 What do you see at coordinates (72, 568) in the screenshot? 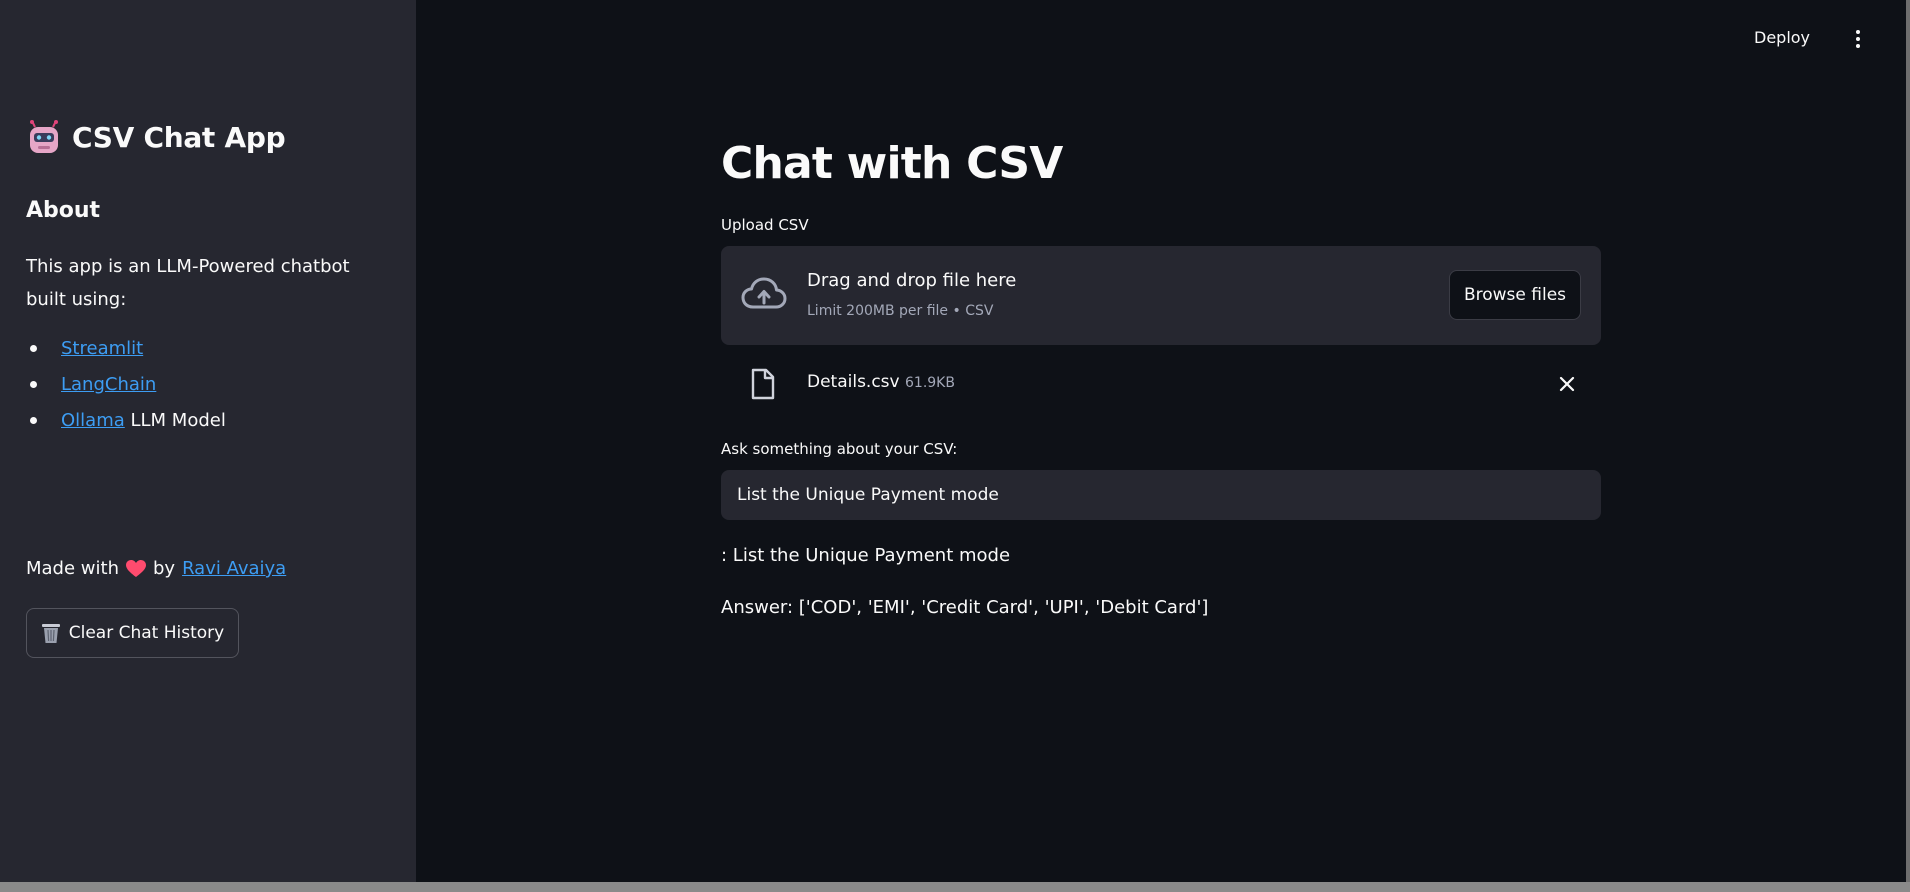
I see `made-with-text: Made with` at bounding box center [72, 568].